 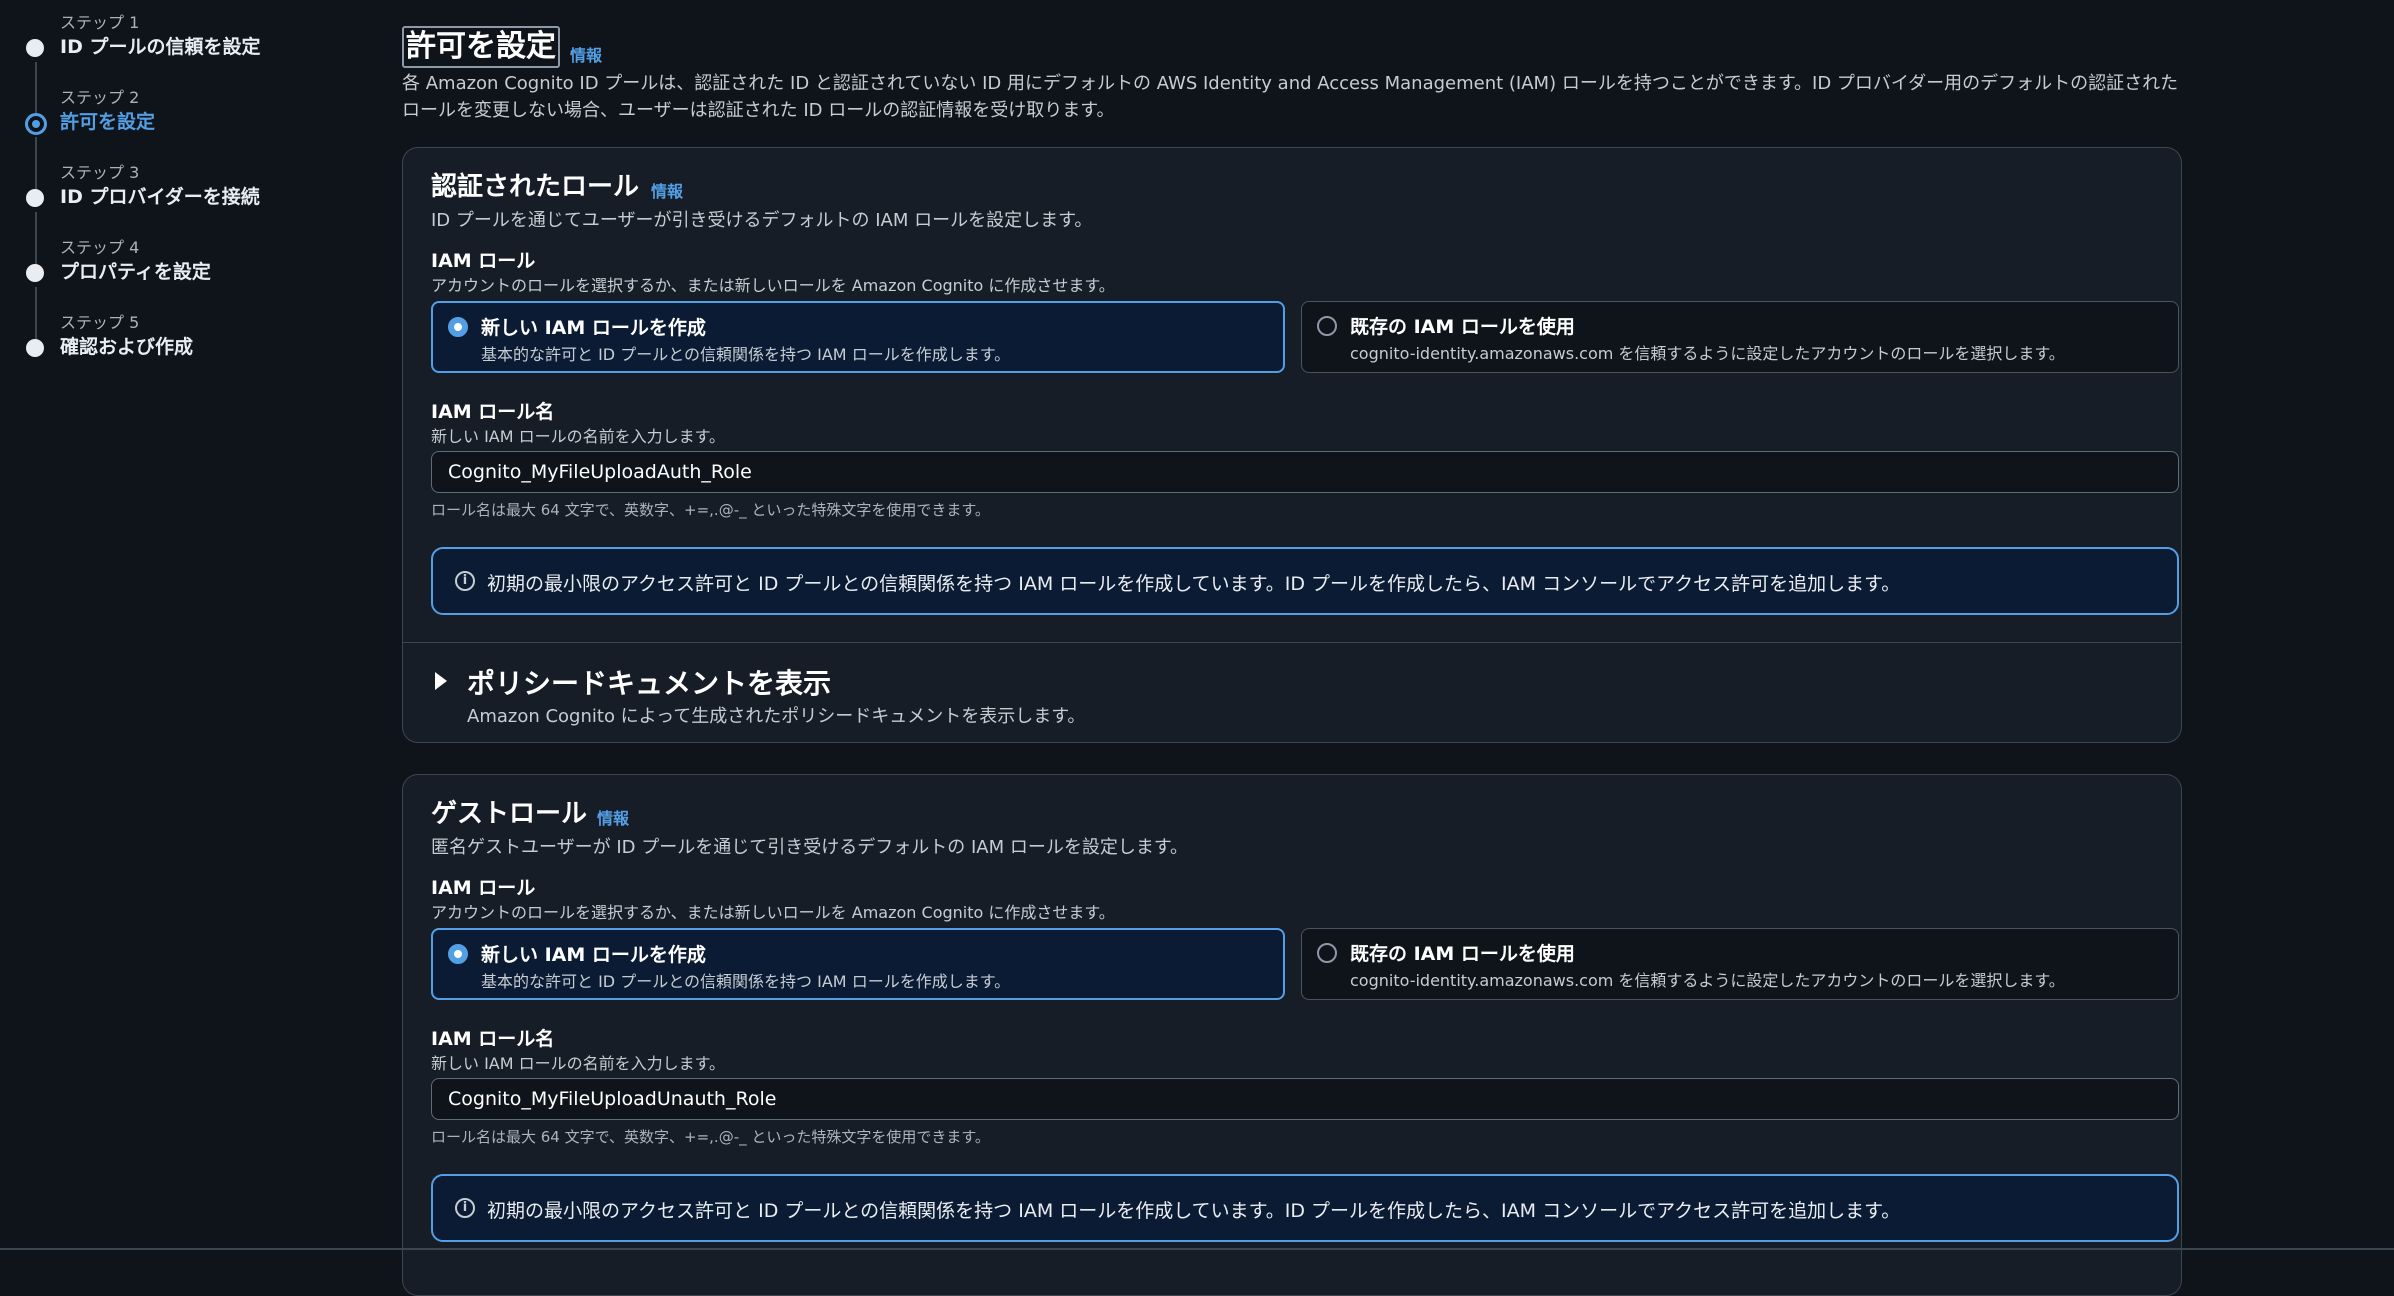 What do you see at coordinates (649, 682) in the screenshot?
I see `expander-title: ポリシードキュメントを表示` at bounding box center [649, 682].